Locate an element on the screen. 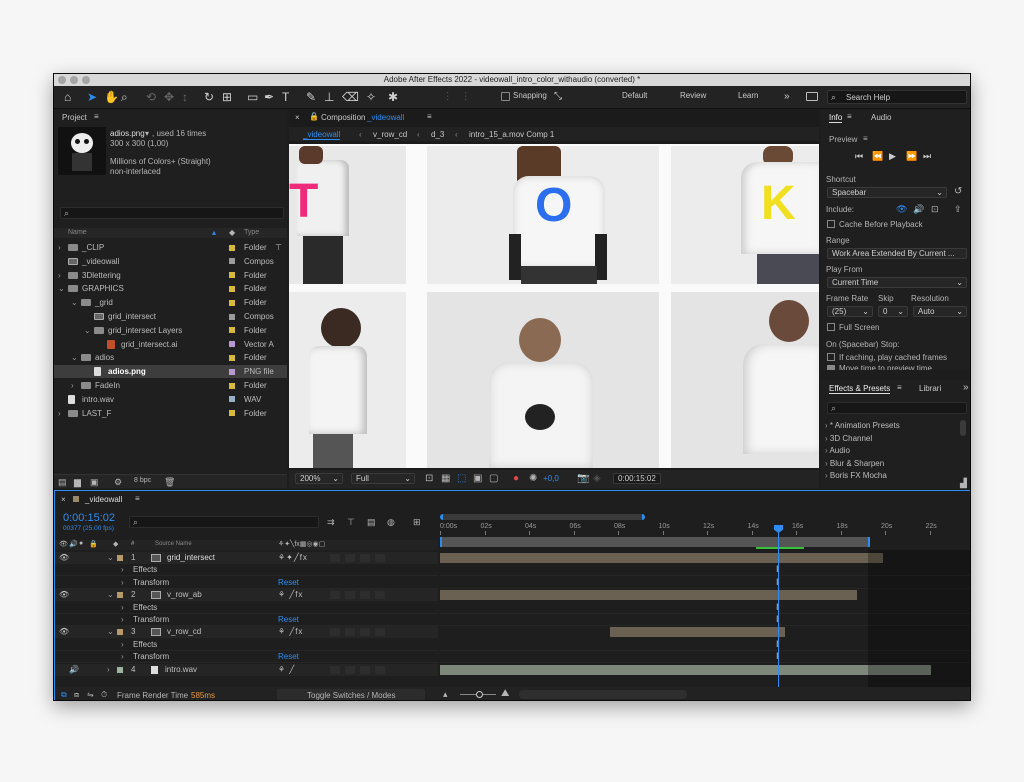 This screenshot has height=782, width=1024. comp-tab-name: _videowall is located at coordinates (385, 117).